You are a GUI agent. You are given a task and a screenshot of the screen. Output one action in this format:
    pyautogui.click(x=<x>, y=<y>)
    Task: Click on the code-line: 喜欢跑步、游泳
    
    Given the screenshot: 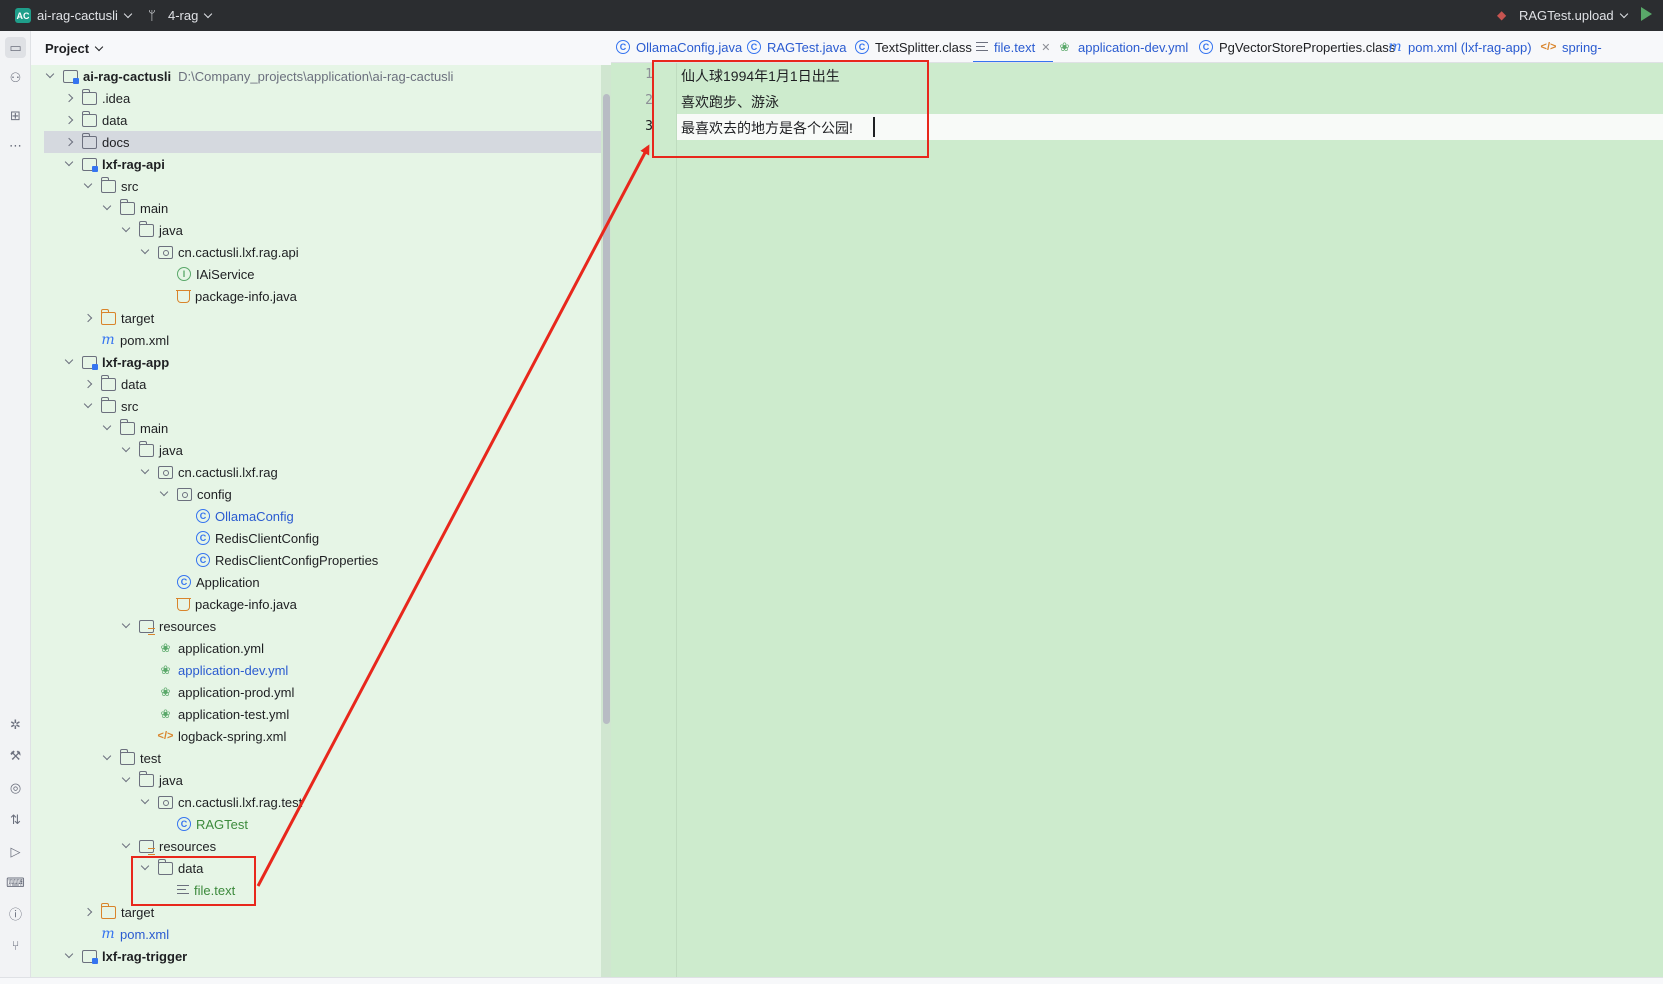 What is the action you would take?
    pyautogui.click(x=730, y=102)
    